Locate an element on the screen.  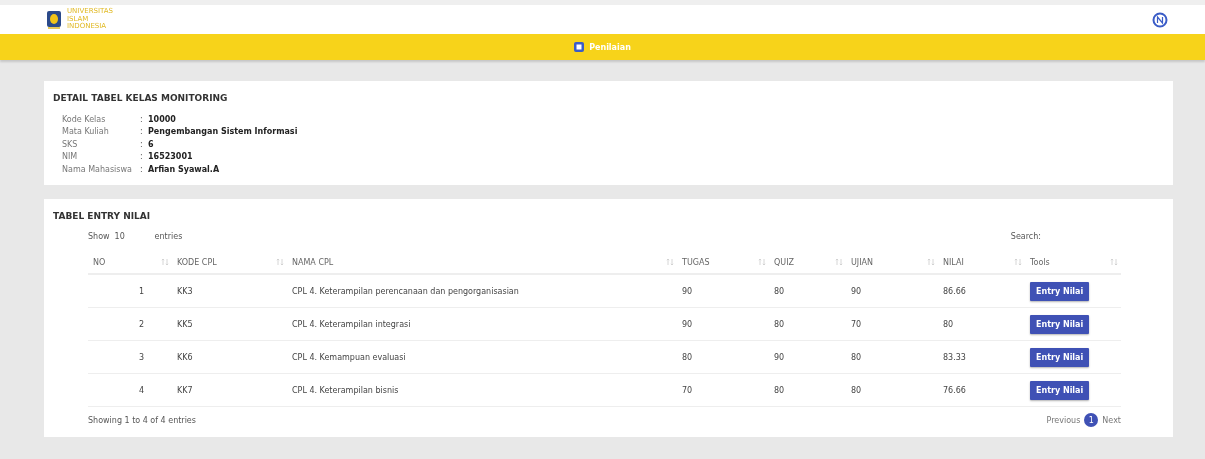
user-avatar-icon is located at coordinates (1160, 19).